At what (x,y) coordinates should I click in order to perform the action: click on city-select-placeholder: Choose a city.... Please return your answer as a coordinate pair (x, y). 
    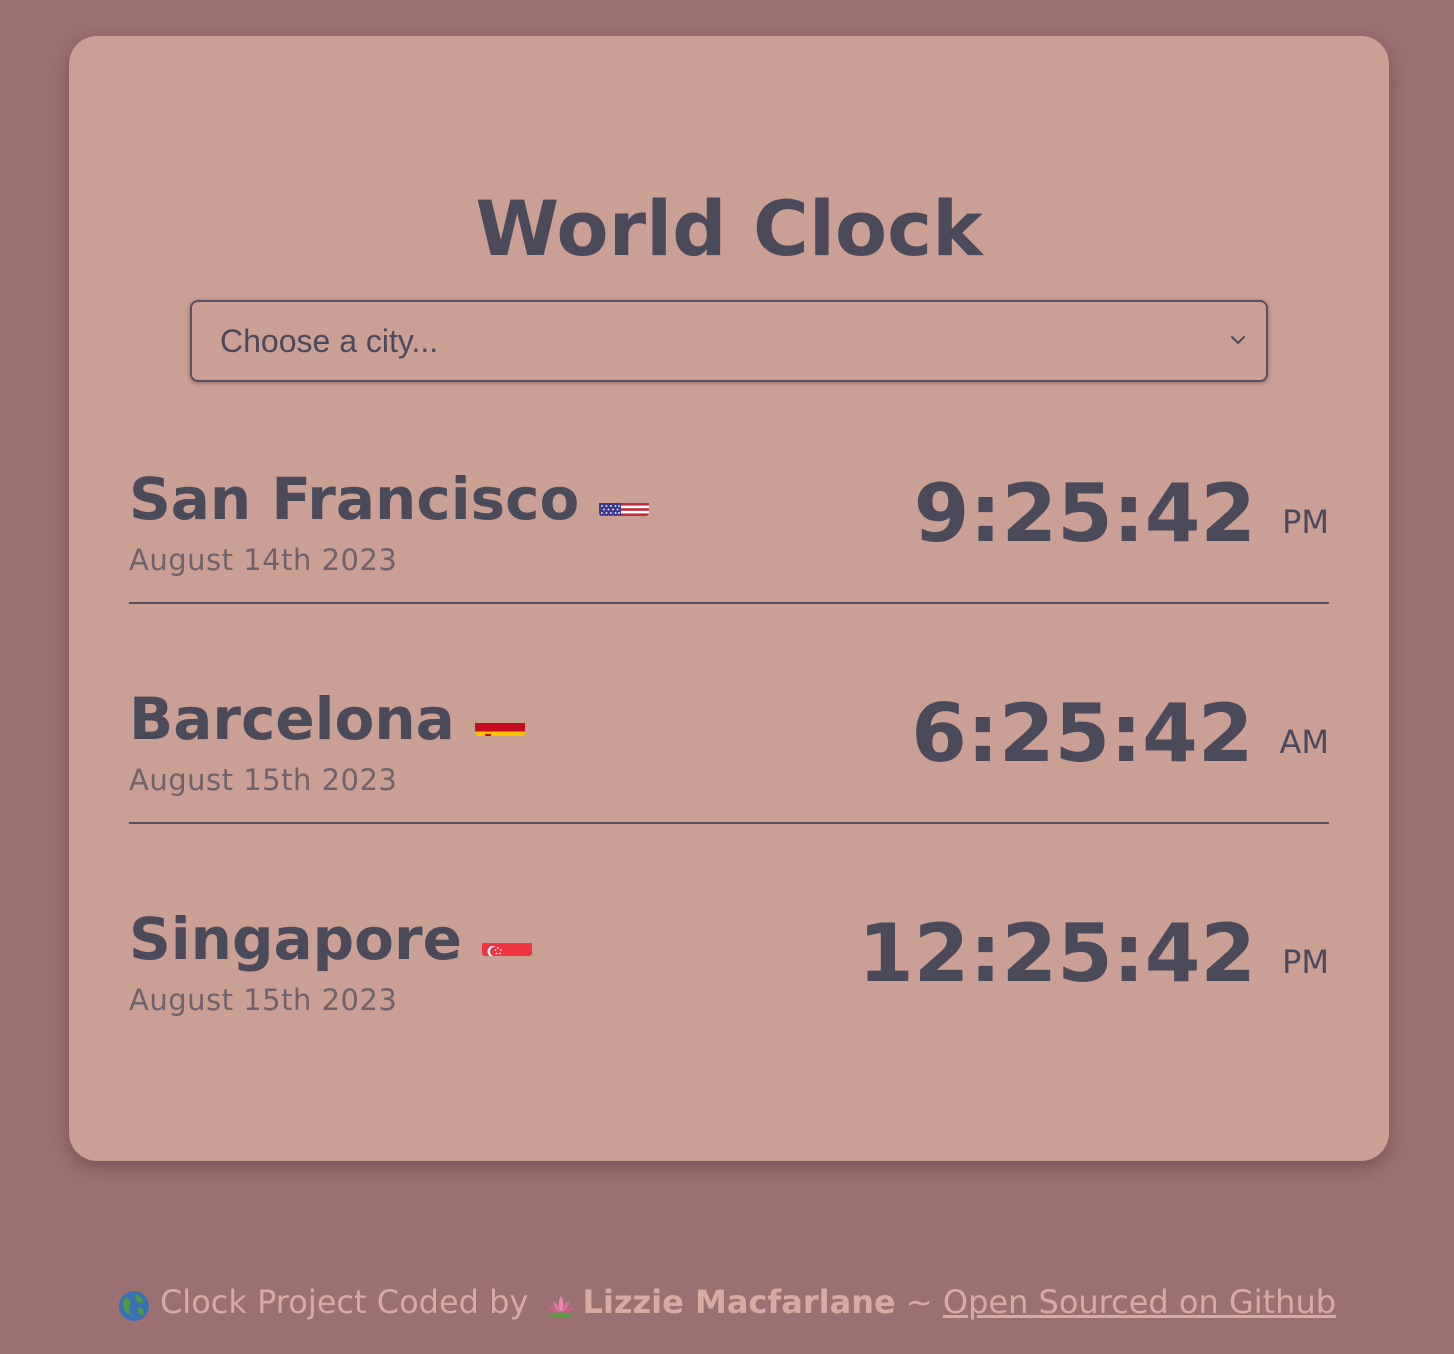
    Looking at the image, I should click on (329, 341).